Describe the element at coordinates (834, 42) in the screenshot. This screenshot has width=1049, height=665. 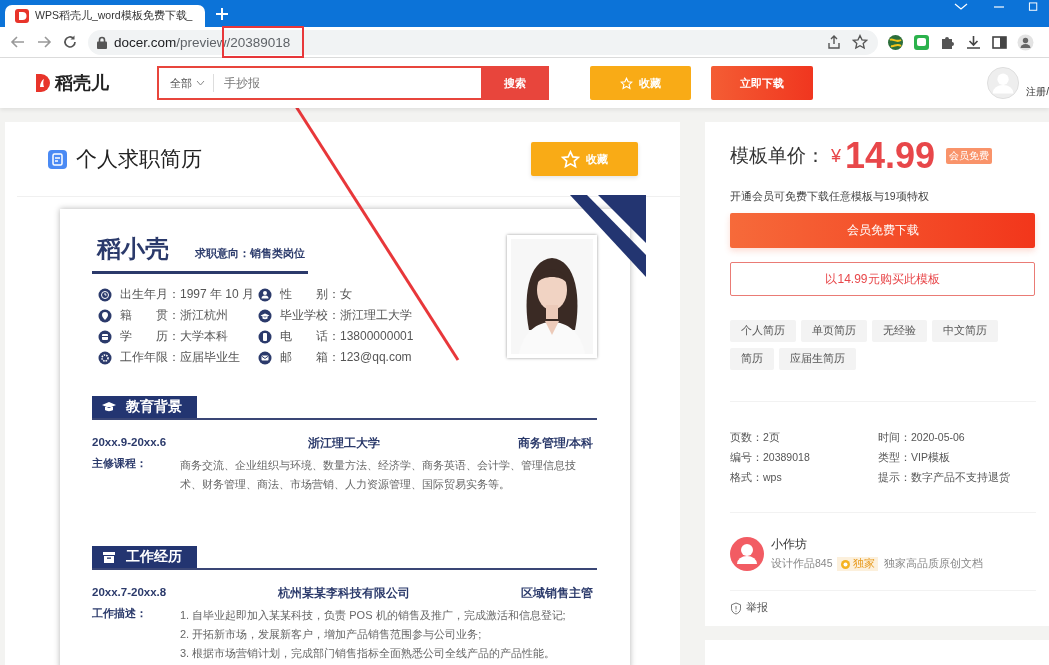
I see `share-icon` at that location.